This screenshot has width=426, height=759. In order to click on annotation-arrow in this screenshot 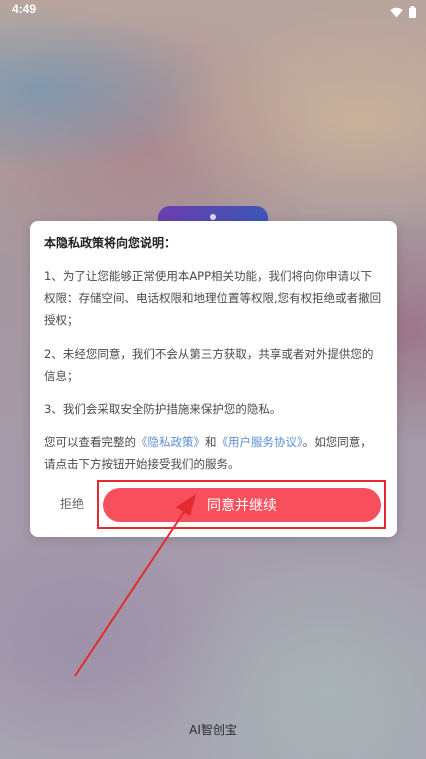, I will do `click(135, 585)`.